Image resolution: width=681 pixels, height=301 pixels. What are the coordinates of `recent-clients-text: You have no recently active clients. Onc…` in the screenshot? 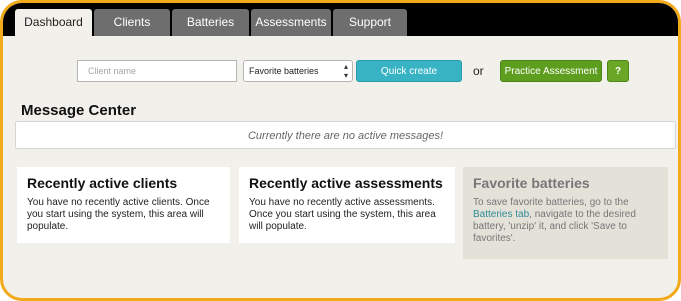 It's located at (118, 214).